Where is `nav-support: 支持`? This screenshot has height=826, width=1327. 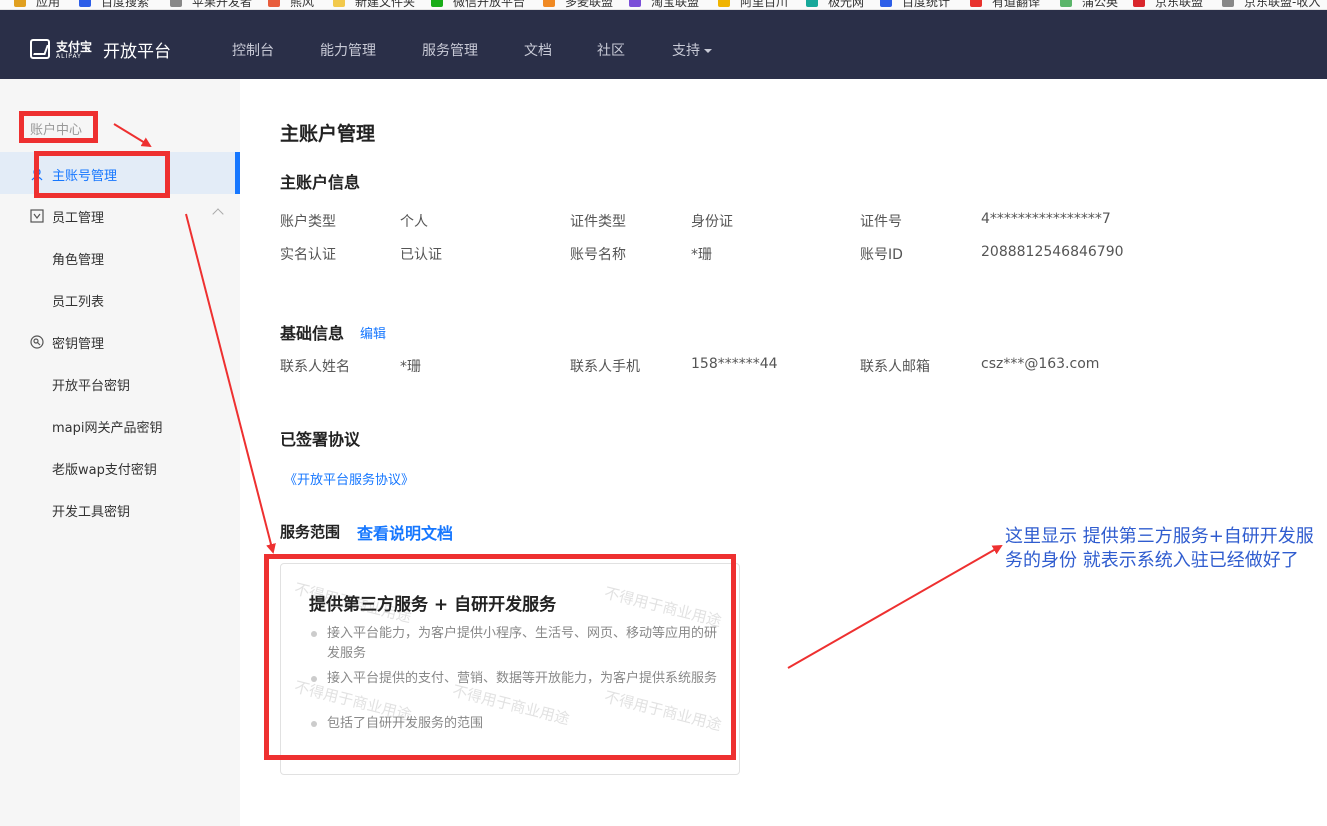 nav-support: 支持 is located at coordinates (692, 50).